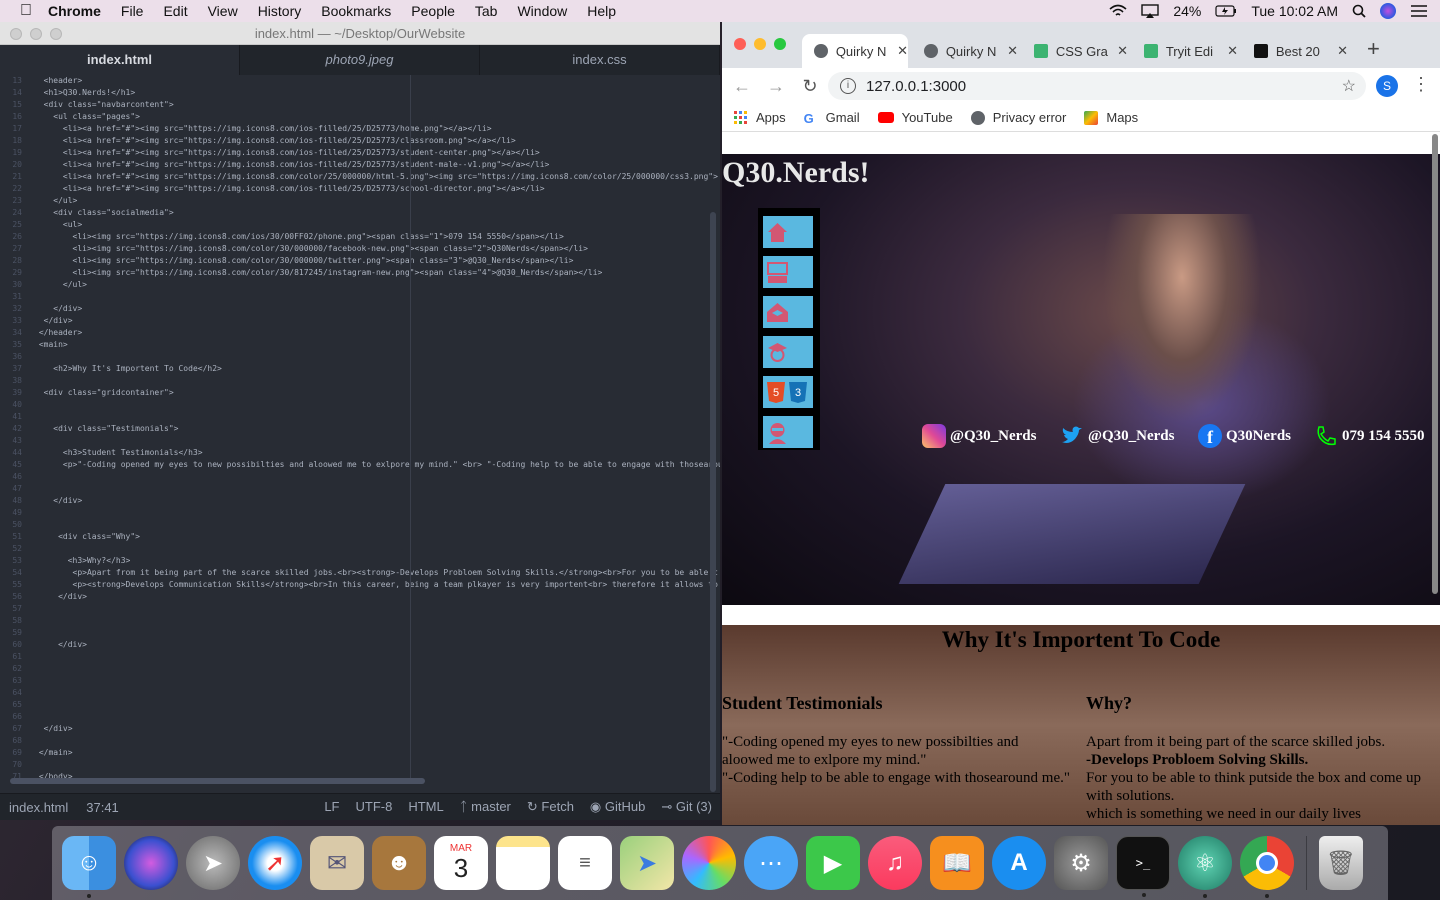 The image size is (1440, 900). I want to click on status-fetch: ↻ Fetch, so click(550, 807).